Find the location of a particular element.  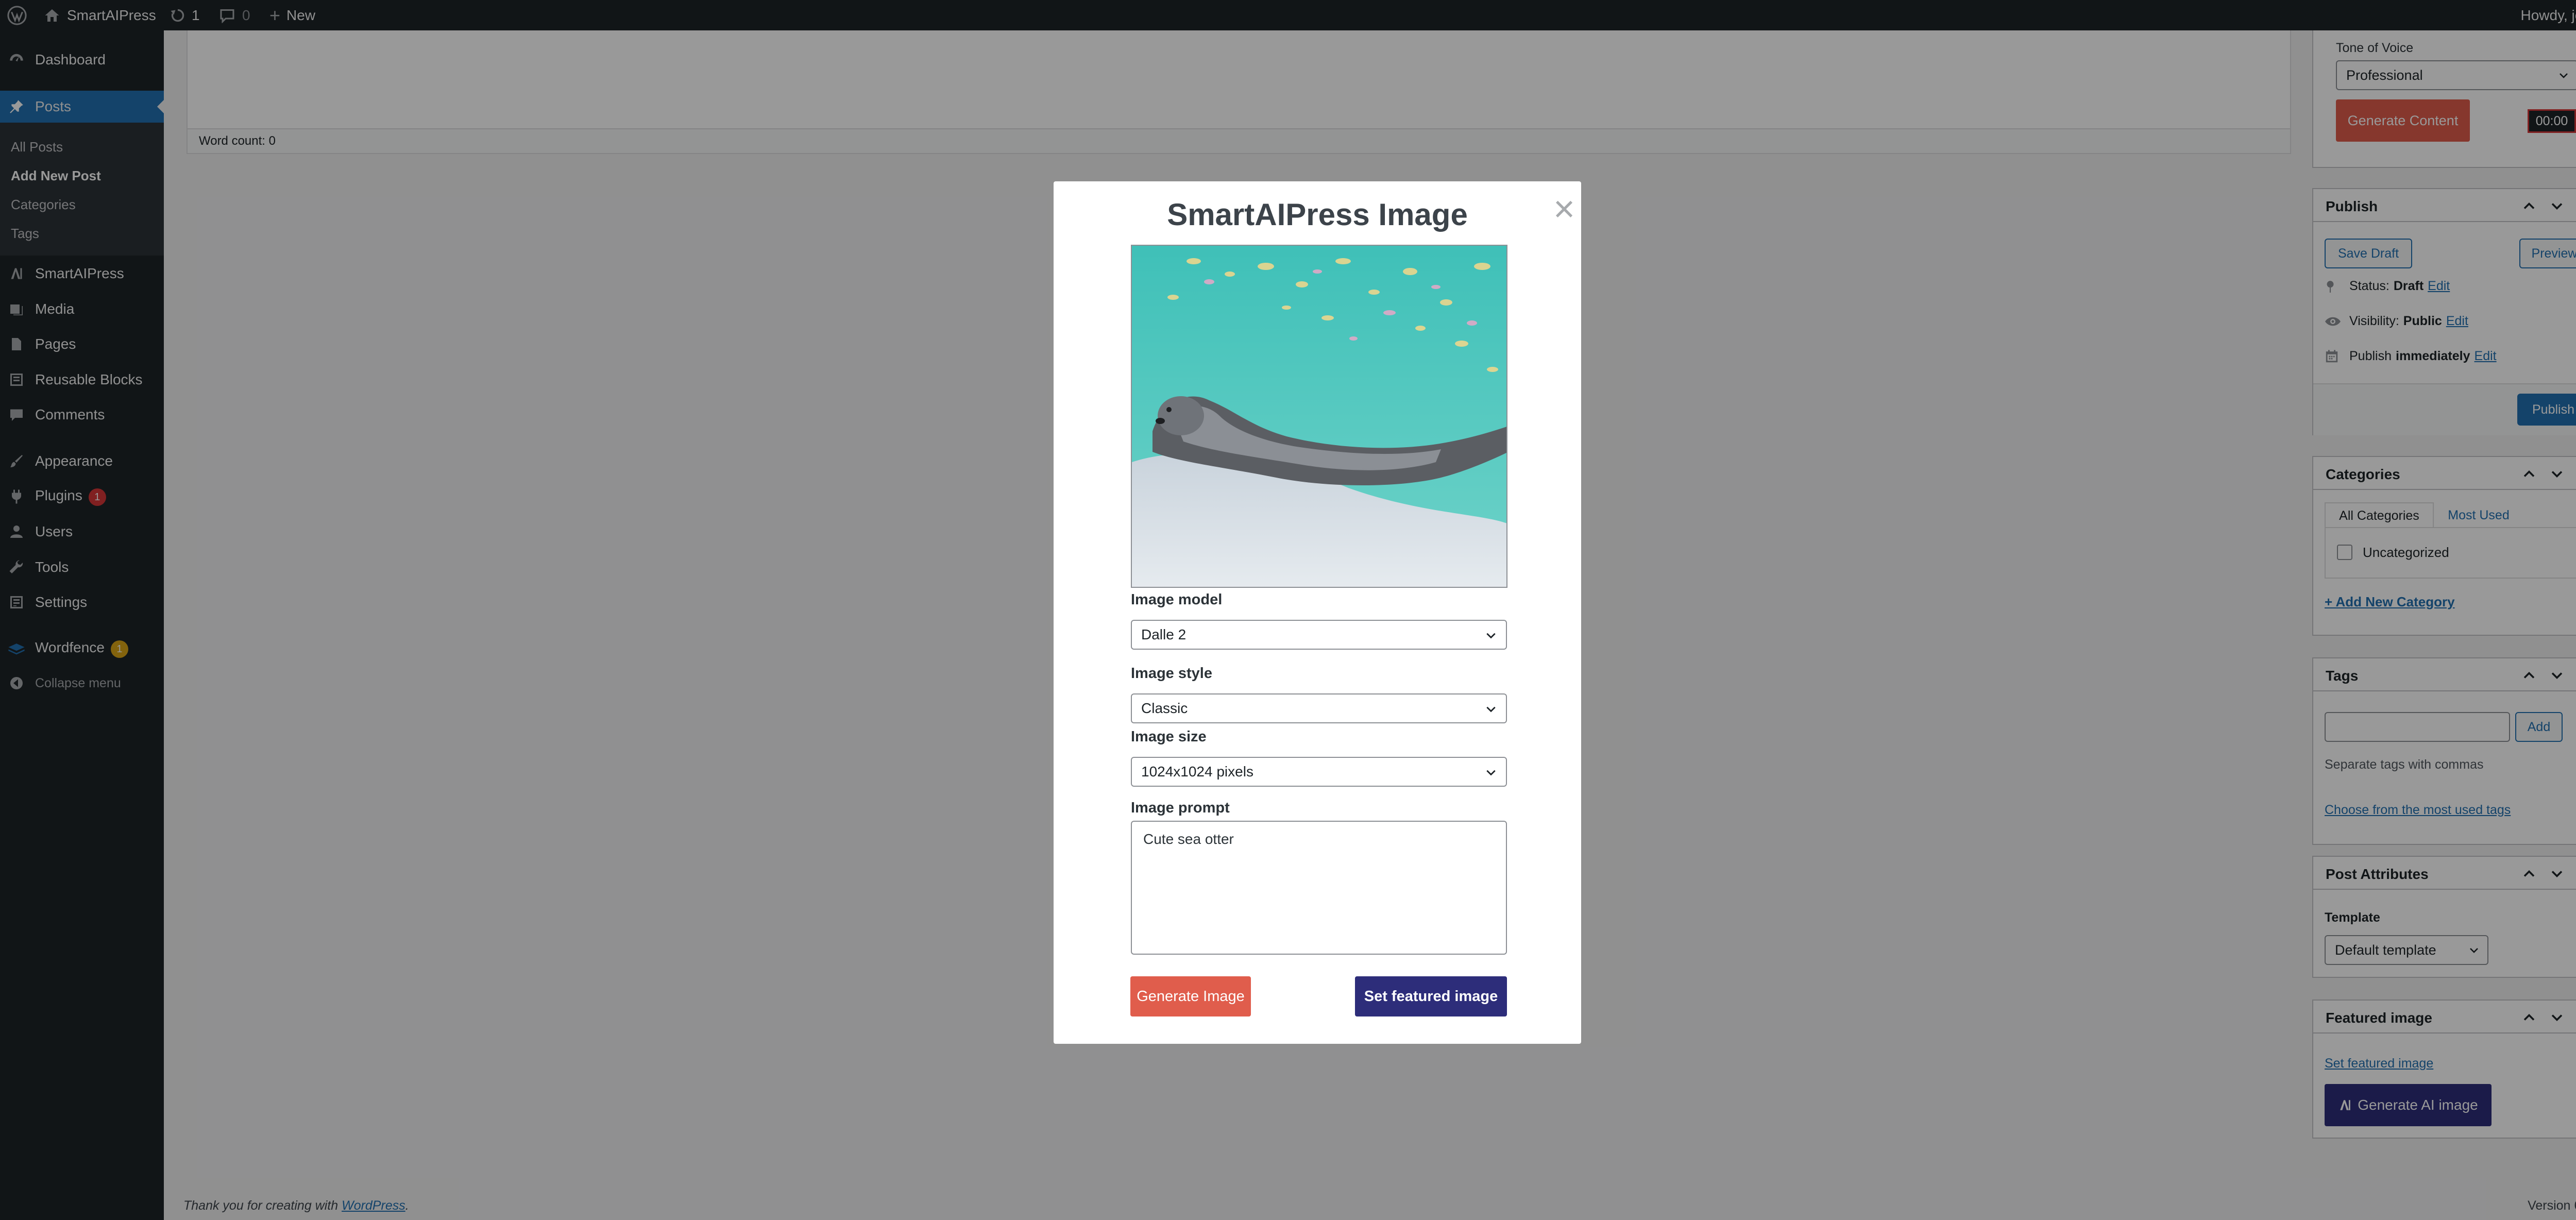

sea-otter-image is located at coordinates (1319, 417).